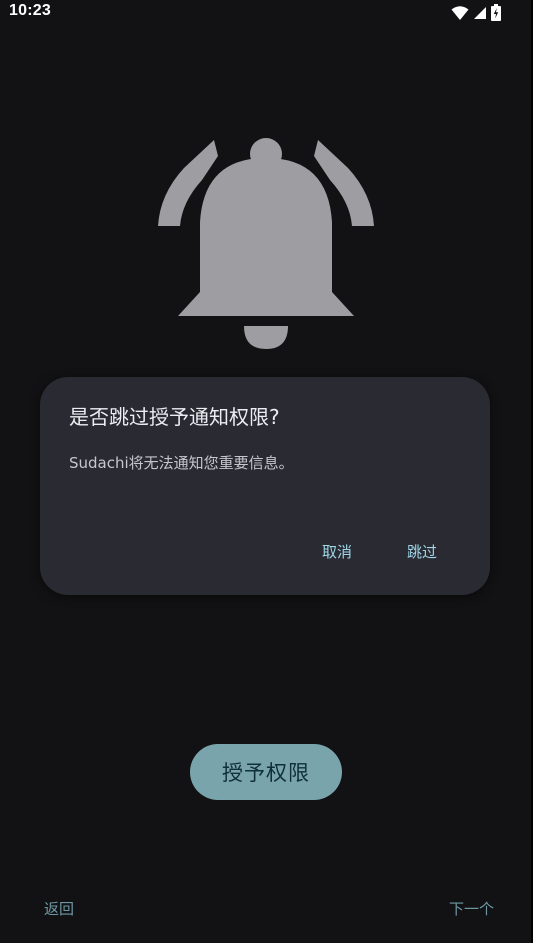  What do you see at coordinates (337, 555) in the screenshot?
I see `cancel-button: 取消` at bounding box center [337, 555].